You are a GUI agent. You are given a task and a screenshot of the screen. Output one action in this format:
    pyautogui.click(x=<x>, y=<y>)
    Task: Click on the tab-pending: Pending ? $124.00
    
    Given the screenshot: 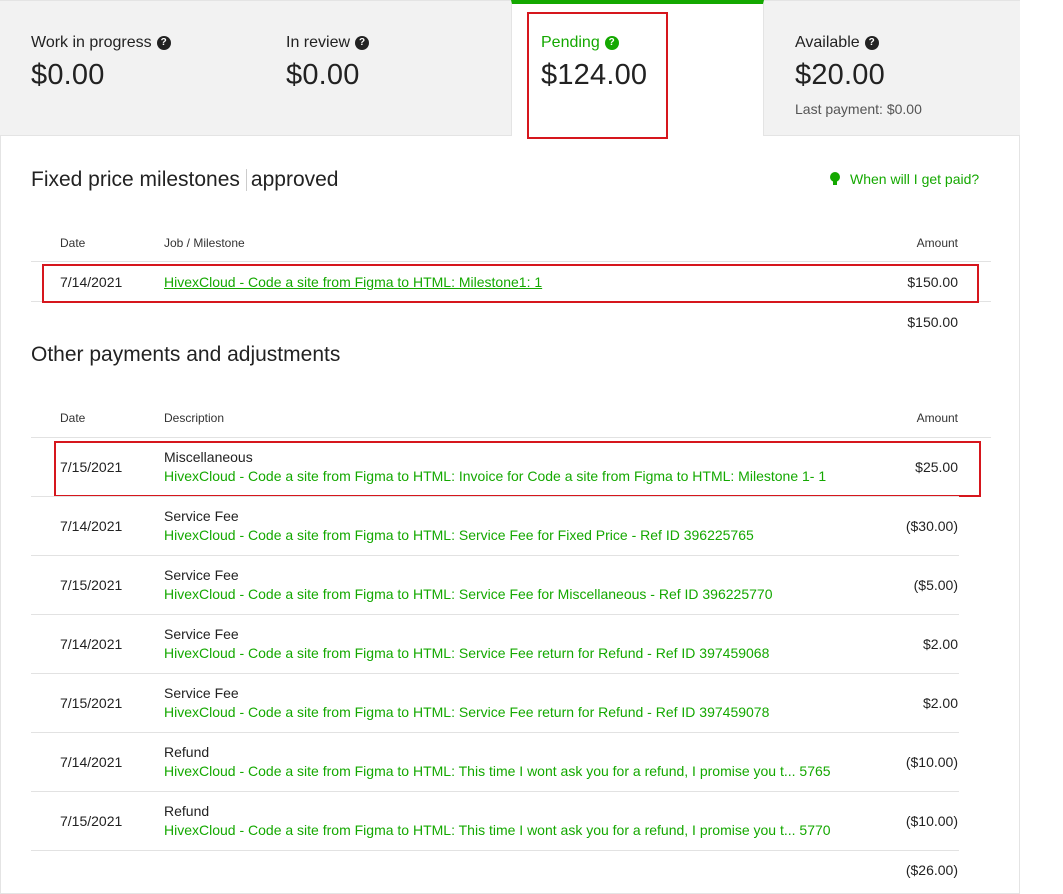 What is the action you would take?
    pyautogui.click(x=637, y=68)
    